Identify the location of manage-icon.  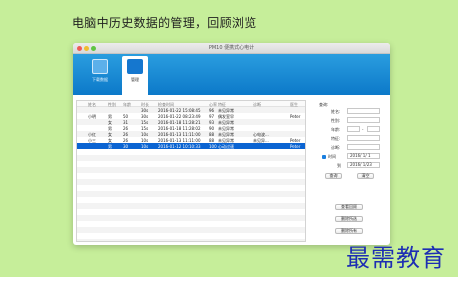
(135, 66).